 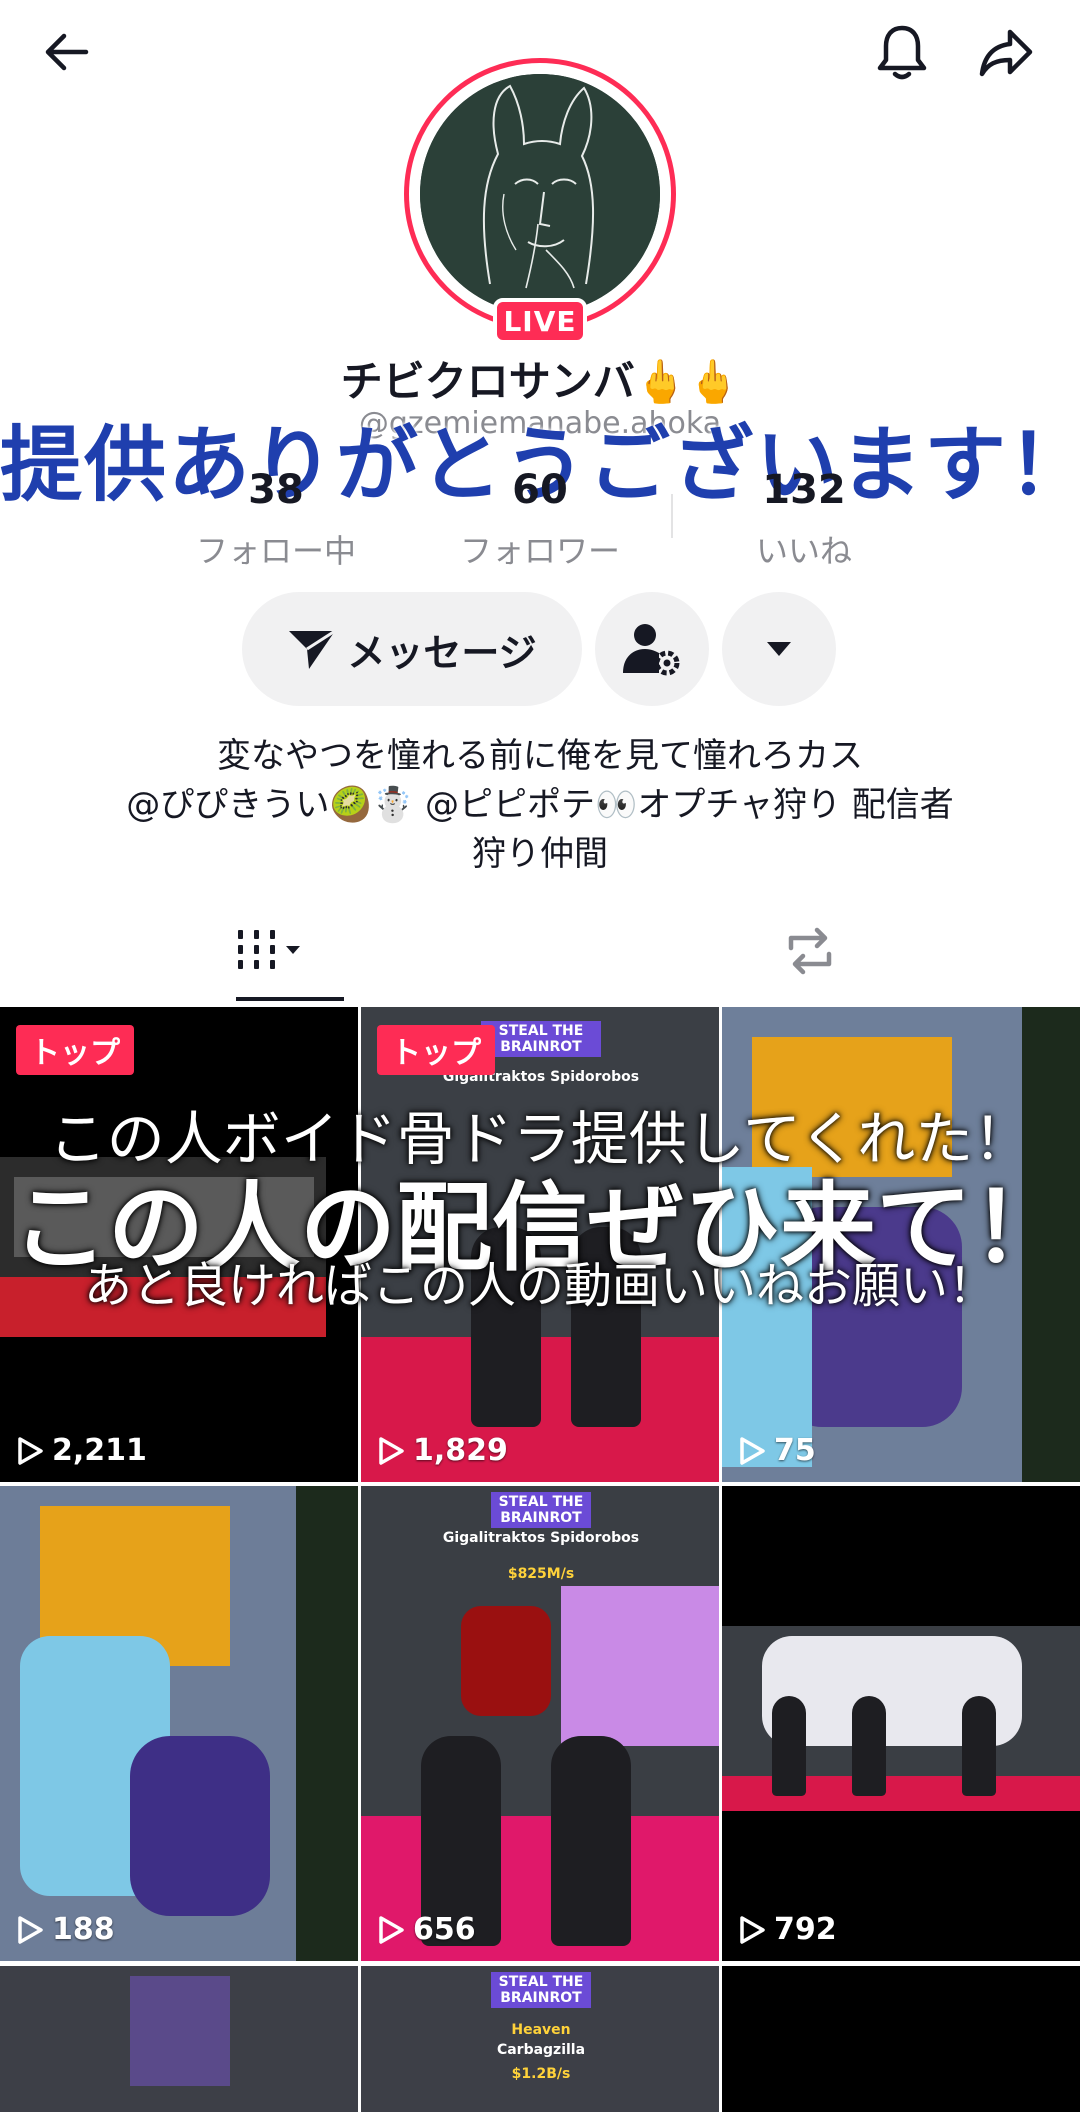 I want to click on stat-likes: 132 いいね, so click(x=804, y=521).